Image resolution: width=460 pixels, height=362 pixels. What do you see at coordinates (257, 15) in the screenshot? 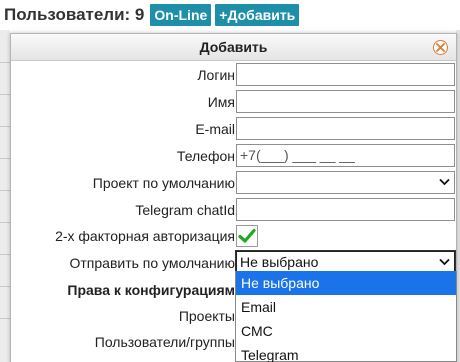
I see `add-button: +Добавить` at bounding box center [257, 15].